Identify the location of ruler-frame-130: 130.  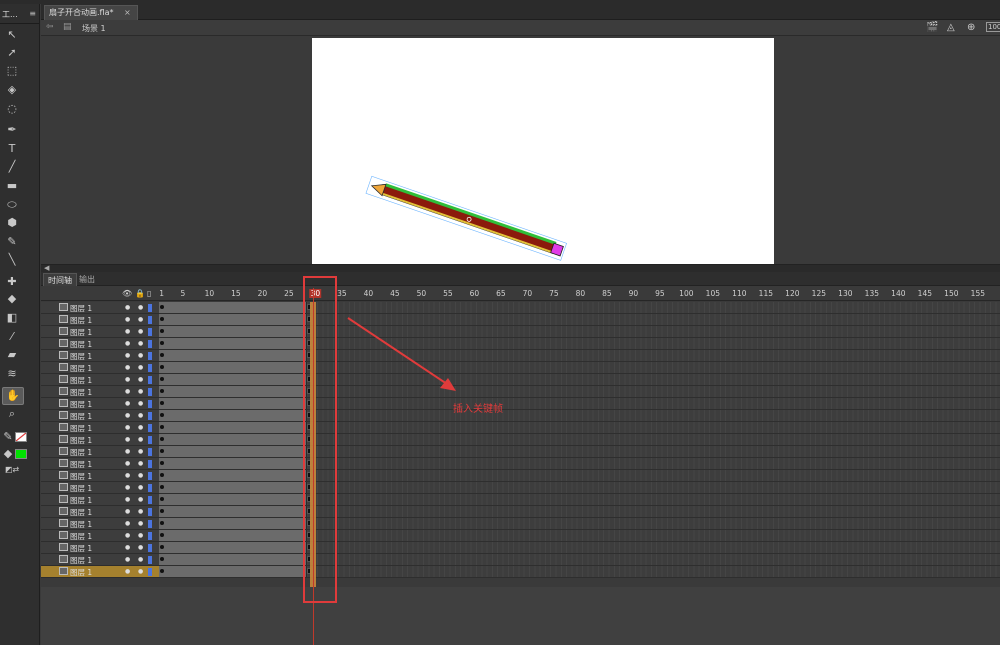
(845, 293).